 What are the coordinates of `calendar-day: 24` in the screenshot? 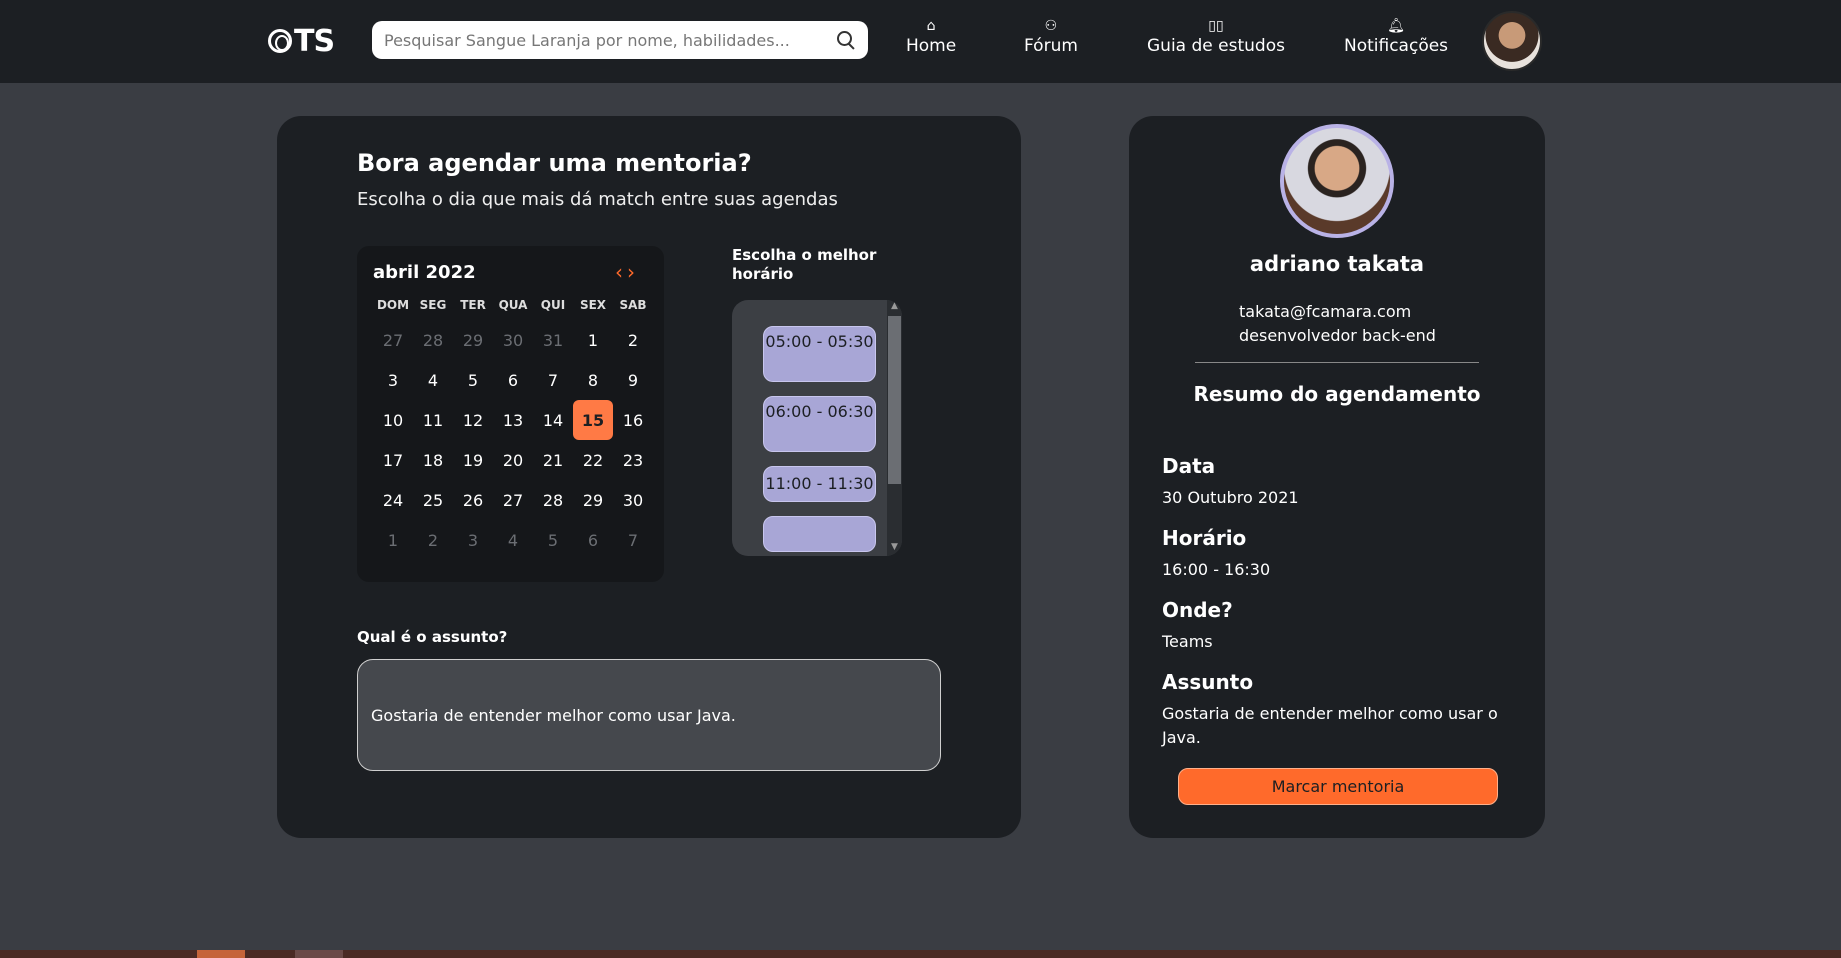 It's located at (393, 500).